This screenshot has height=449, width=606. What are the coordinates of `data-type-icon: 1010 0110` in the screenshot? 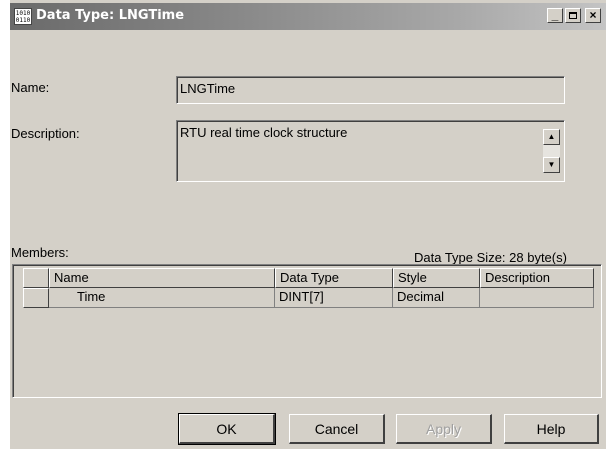 It's located at (23, 16).